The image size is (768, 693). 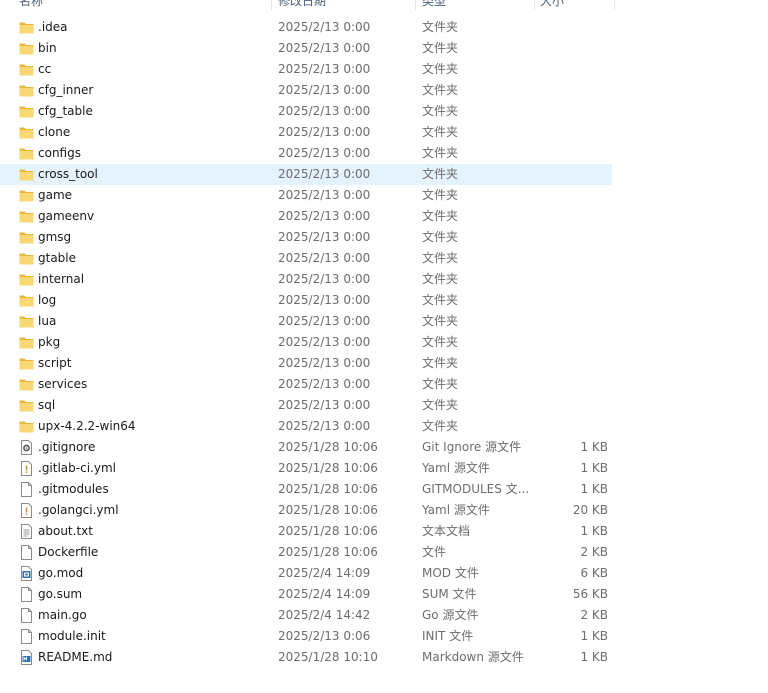 I want to click on file-row: game 2025/2/13 0:00 文件夹, so click(x=306, y=195).